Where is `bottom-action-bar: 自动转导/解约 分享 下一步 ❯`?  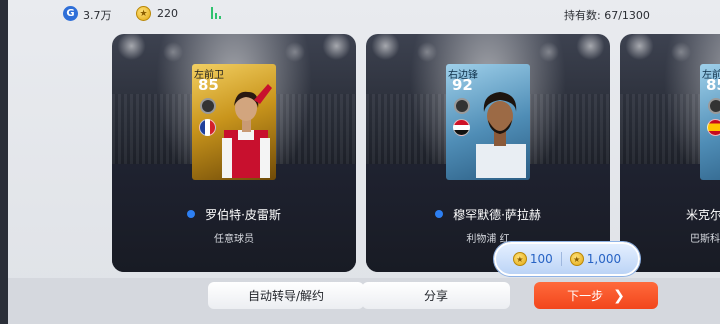 bottom-action-bar: 自动转导/解约 分享 下一步 ❯ is located at coordinates (364, 301).